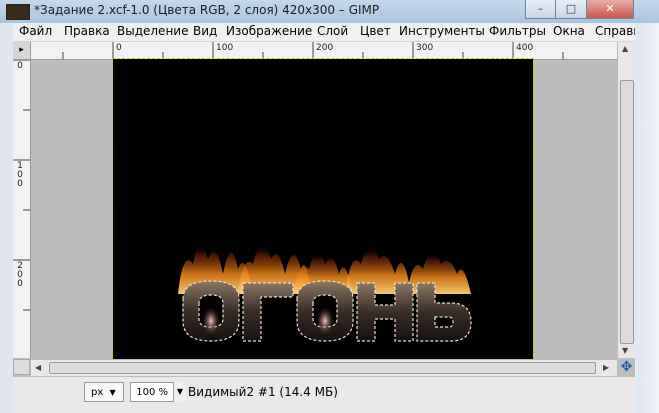 The width and height of the screenshot is (659, 413). I want to click on menu-colors: Цвет, so click(375, 31).